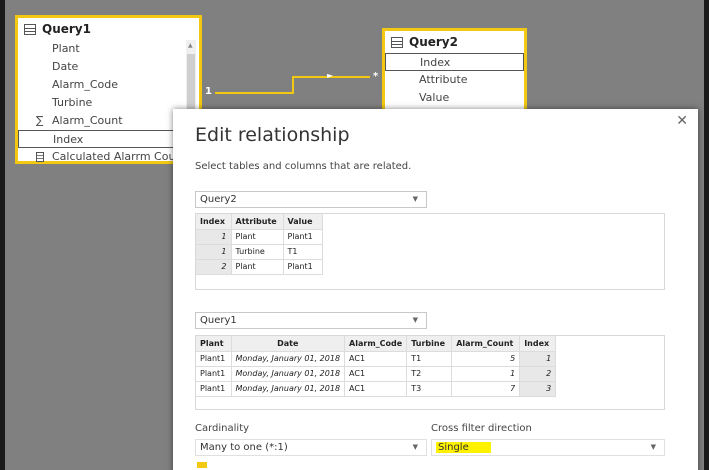 The height and width of the screenshot is (470, 709). What do you see at coordinates (682, 121) in the screenshot?
I see `close-icon: ✕` at bounding box center [682, 121].